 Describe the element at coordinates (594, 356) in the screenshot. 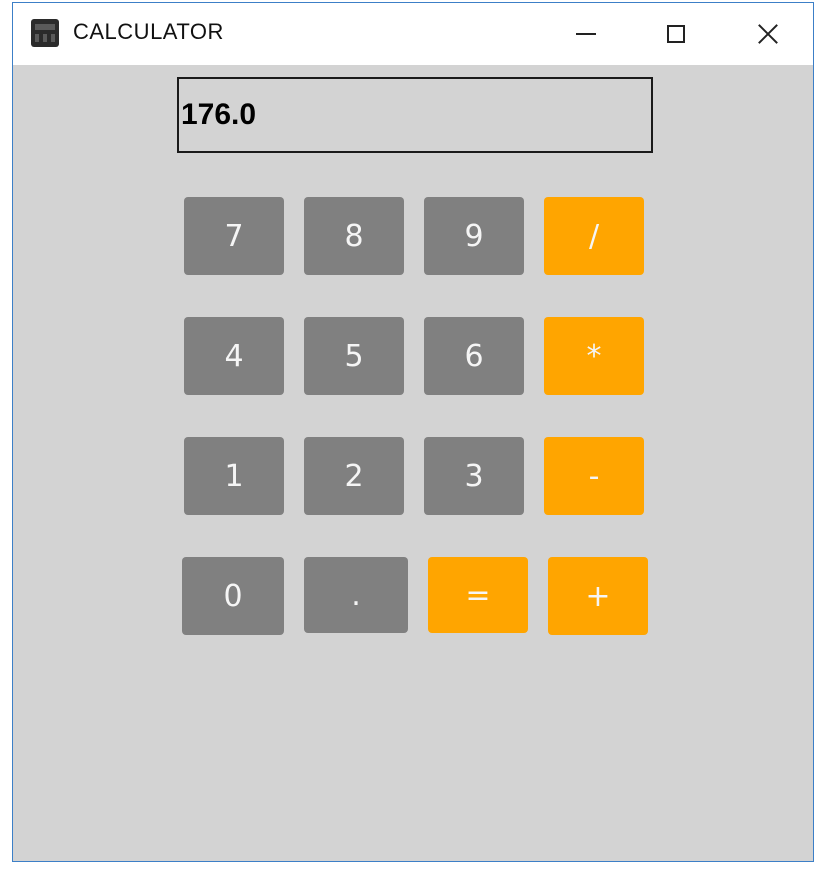

I see `key-multiply: *` at that location.